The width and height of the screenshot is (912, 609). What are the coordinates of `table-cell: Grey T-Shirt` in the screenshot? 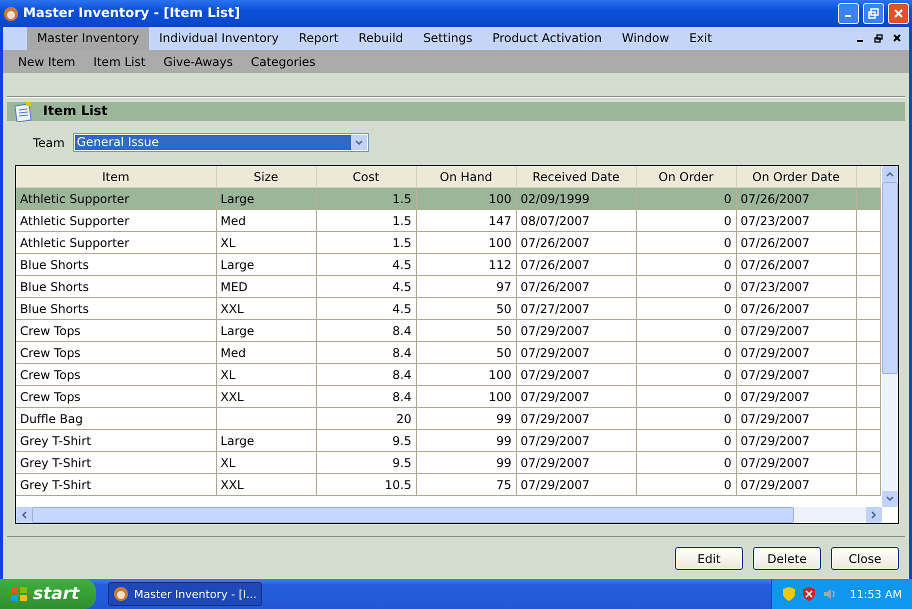 It's located at (116, 485).